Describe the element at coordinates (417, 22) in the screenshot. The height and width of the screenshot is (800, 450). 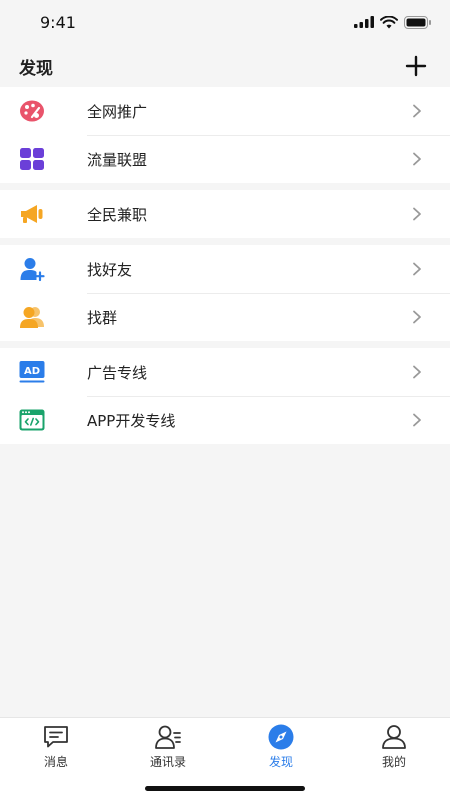
I see `battery-icon` at that location.